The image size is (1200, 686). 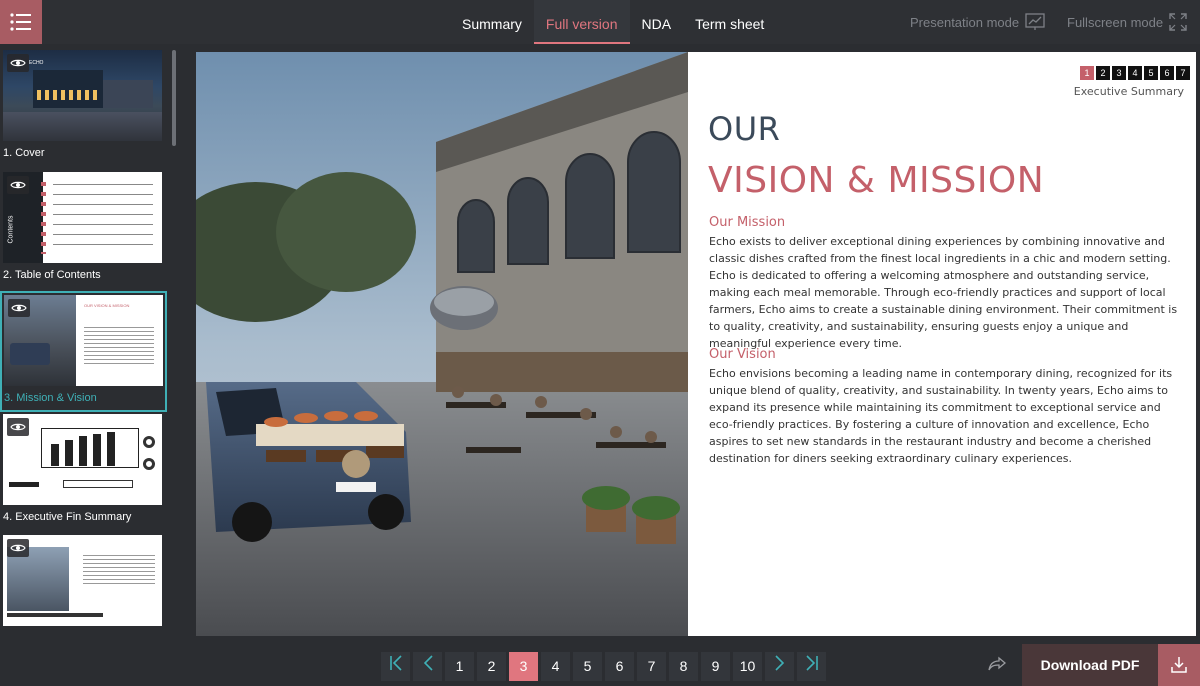 What do you see at coordinates (83, 468) in the screenshot?
I see `slide-thumb-exec-fin-summary: 4. Executive Fin Summary` at bounding box center [83, 468].